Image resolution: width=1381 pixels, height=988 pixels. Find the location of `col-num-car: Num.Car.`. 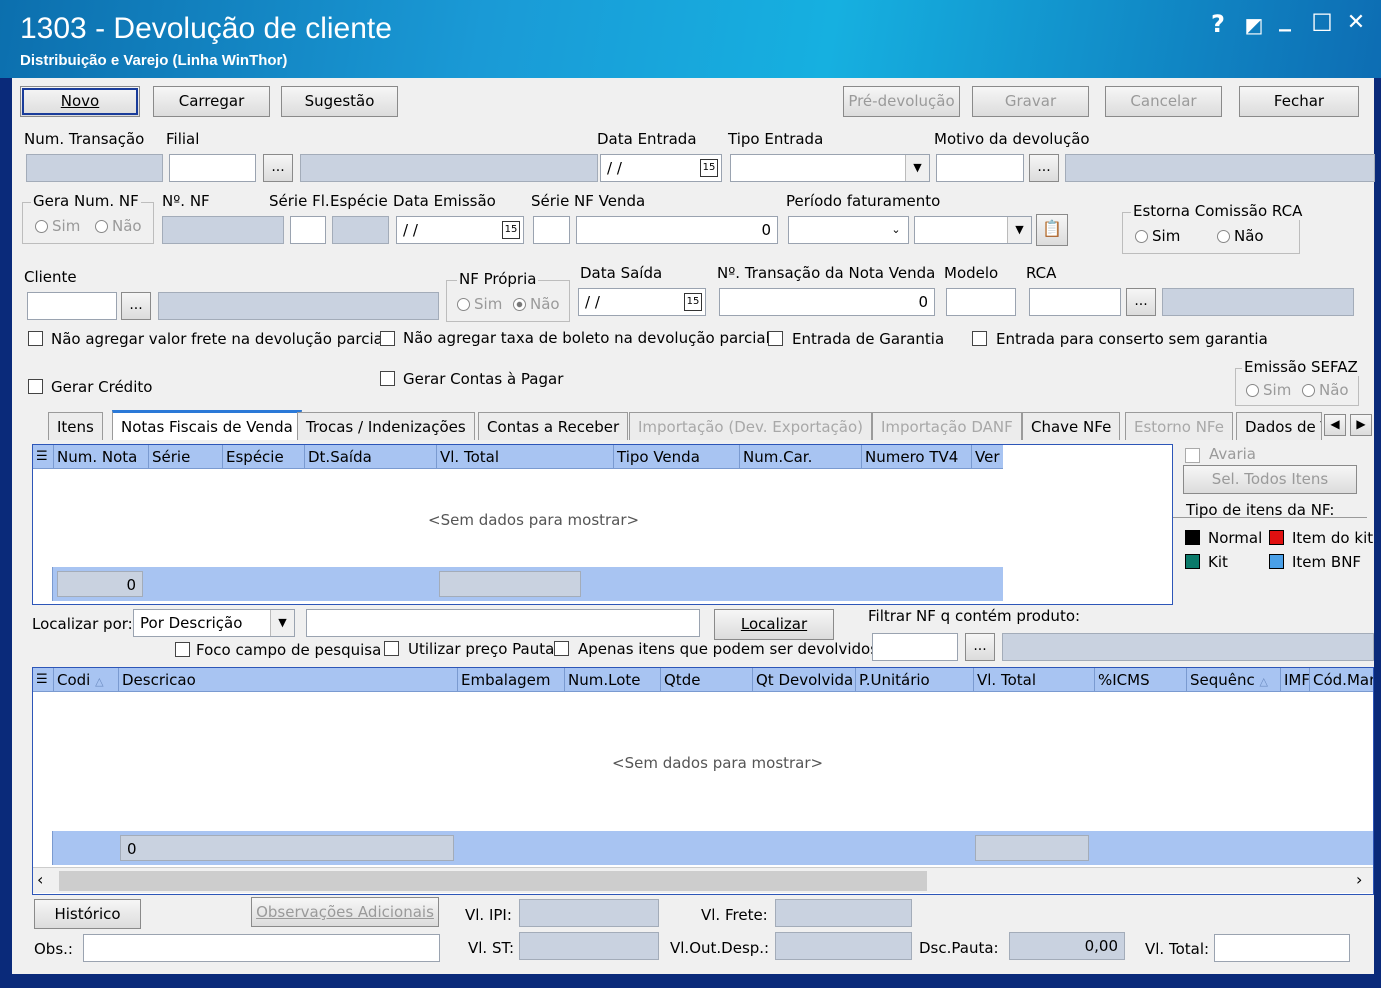

col-num-car: Num.Car. is located at coordinates (800, 457).